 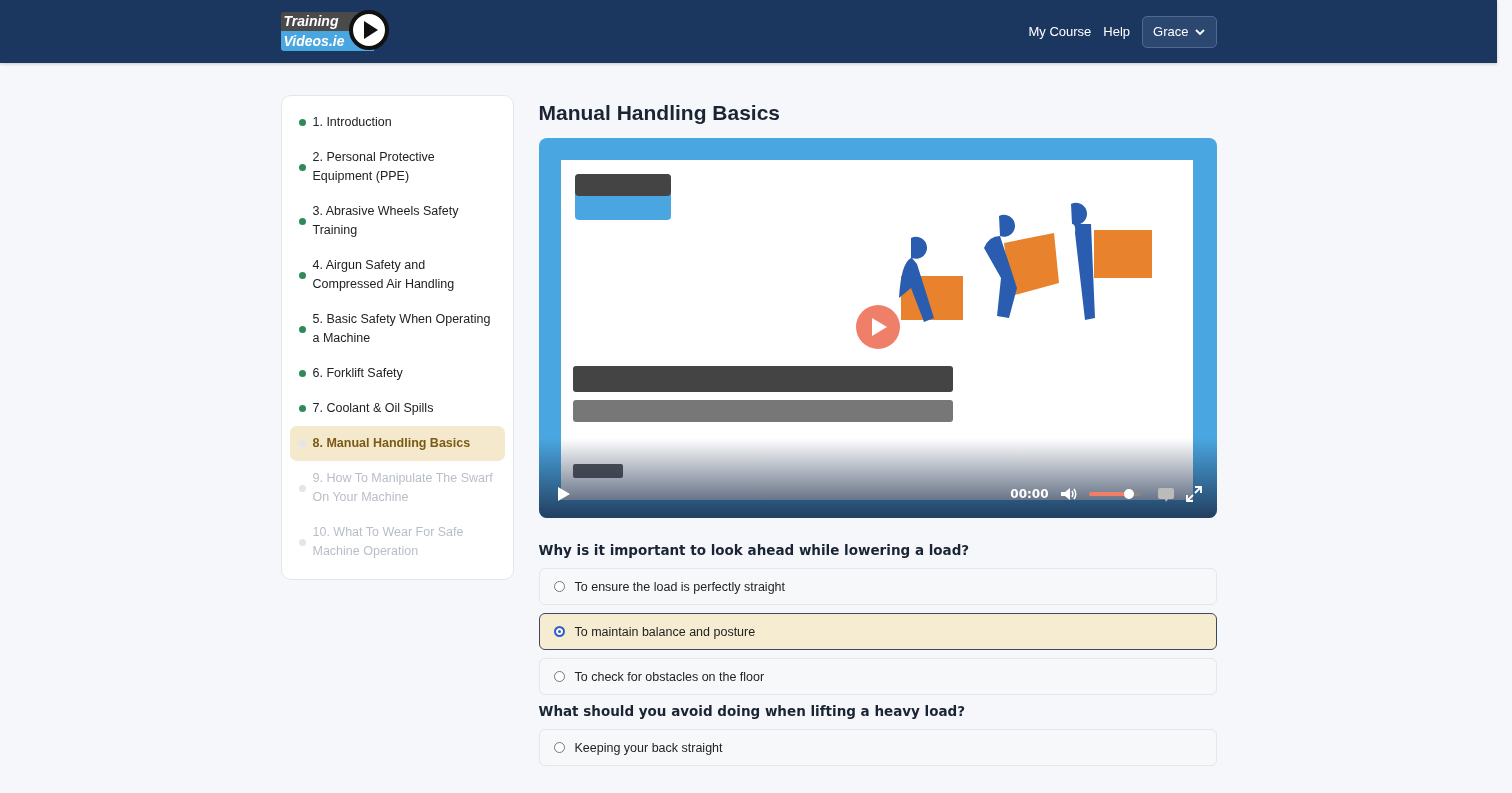 I want to click on user-menu-button: Grace, so click(x=1179, y=31).